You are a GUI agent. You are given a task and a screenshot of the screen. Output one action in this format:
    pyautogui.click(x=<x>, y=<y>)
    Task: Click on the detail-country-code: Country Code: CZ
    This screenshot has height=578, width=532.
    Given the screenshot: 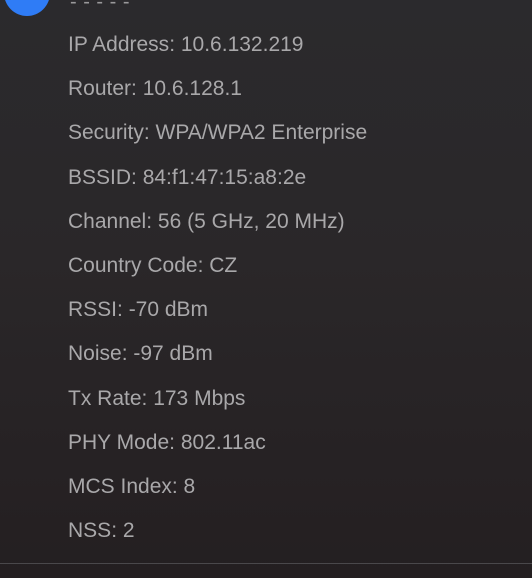 What is the action you would take?
    pyautogui.click(x=217, y=273)
    